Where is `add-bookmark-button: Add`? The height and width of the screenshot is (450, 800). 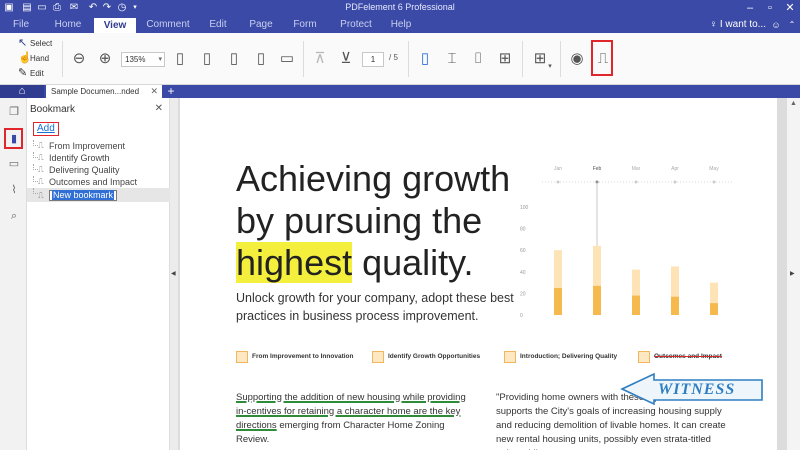 add-bookmark-button: Add is located at coordinates (46, 129).